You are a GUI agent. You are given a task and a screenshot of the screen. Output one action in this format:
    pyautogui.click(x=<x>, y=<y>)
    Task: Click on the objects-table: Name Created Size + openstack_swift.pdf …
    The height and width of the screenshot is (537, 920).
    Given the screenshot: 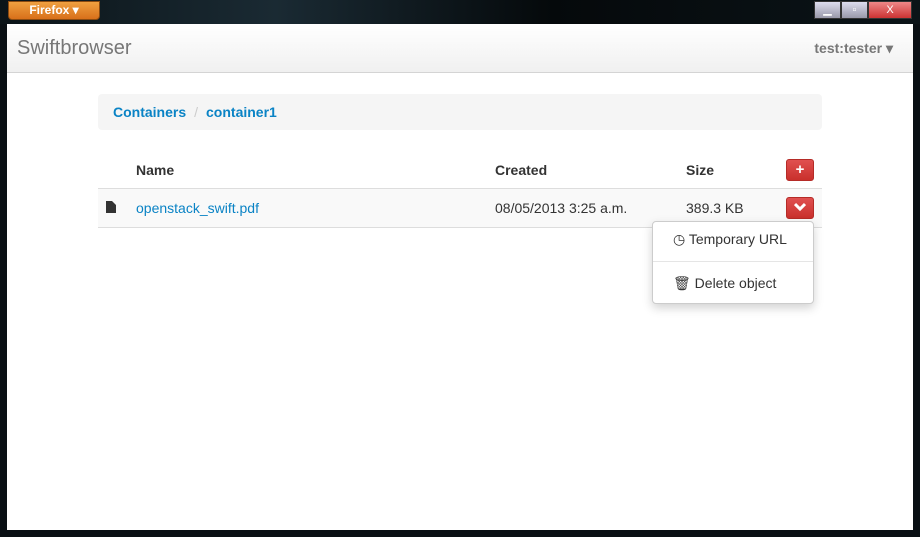 What is the action you would take?
    pyautogui.click(x=460, y=190)
    